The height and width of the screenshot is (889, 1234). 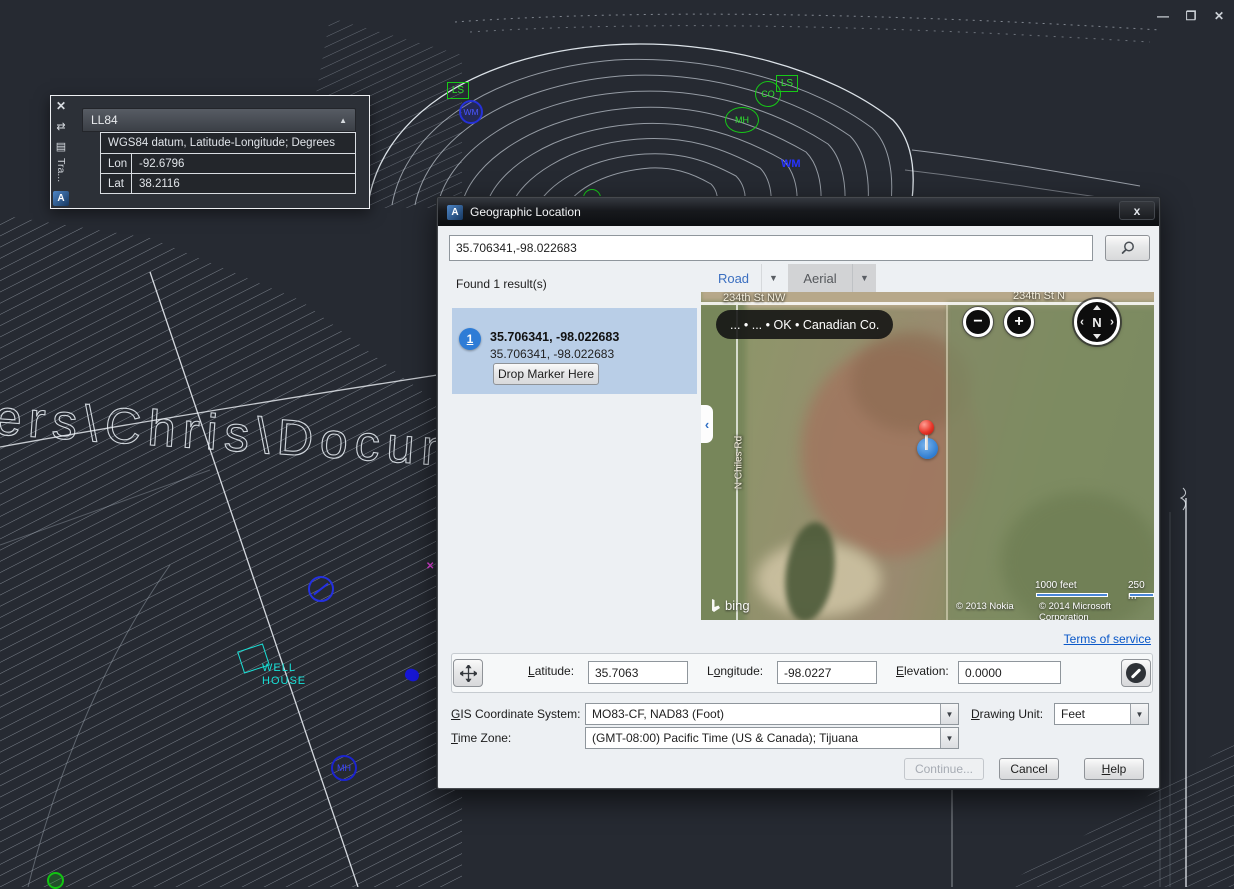 What do you see at coordinates (922, 671) in the screenshot?
I see `elevation-label: Elevation:` at bounding box center [922, 671].